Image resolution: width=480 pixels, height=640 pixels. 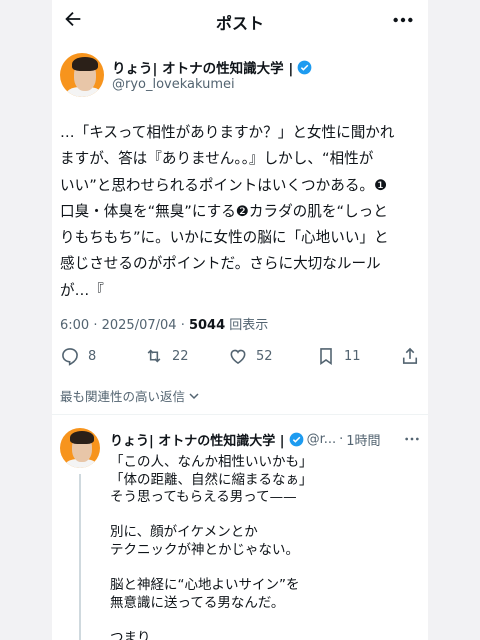 What do you see at coordinates (205, 585) in the screenshot?
I see `reply-text-line: 脳と神経に“心地よいサイン”を` at bounding box center [205, 585].